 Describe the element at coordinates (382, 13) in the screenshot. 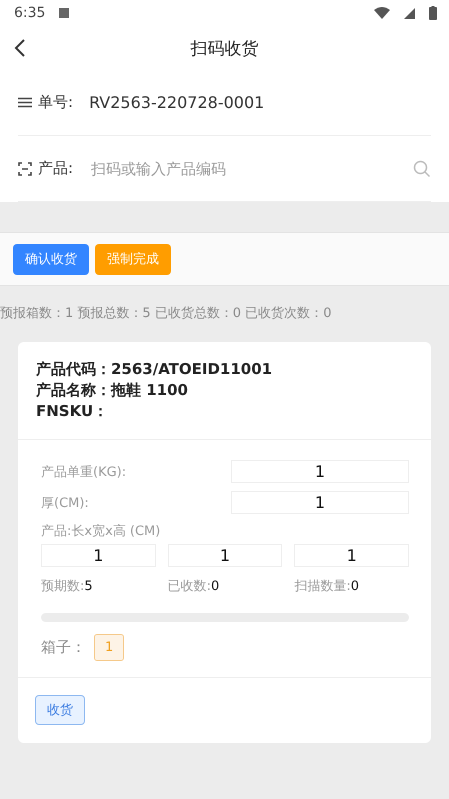

I see `wifi-icon` at that location.